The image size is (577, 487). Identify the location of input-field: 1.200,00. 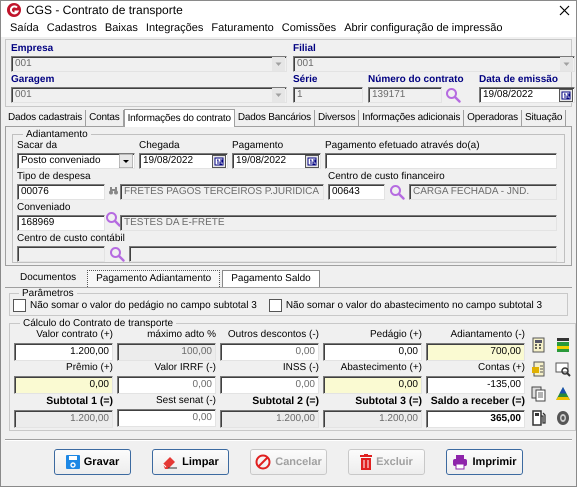
(63, 352).